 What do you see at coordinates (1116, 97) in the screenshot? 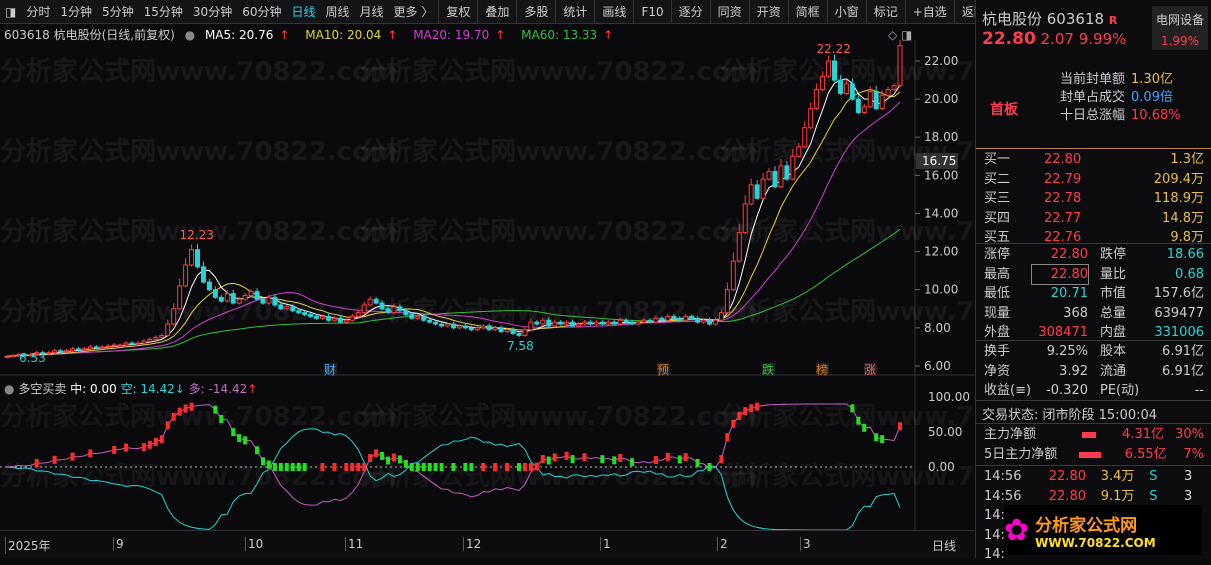
I see `seal-row: 封单占成交 0.09倍` at bounding box center [1116, 97].